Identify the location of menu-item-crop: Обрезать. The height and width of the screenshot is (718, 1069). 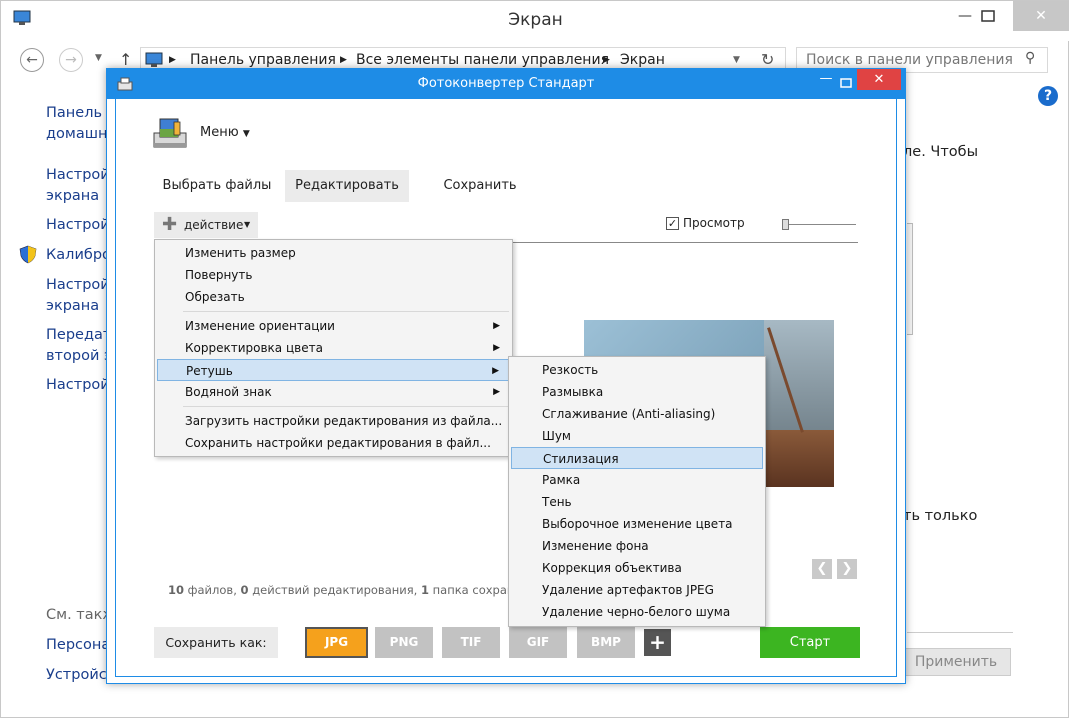
(333, 297).